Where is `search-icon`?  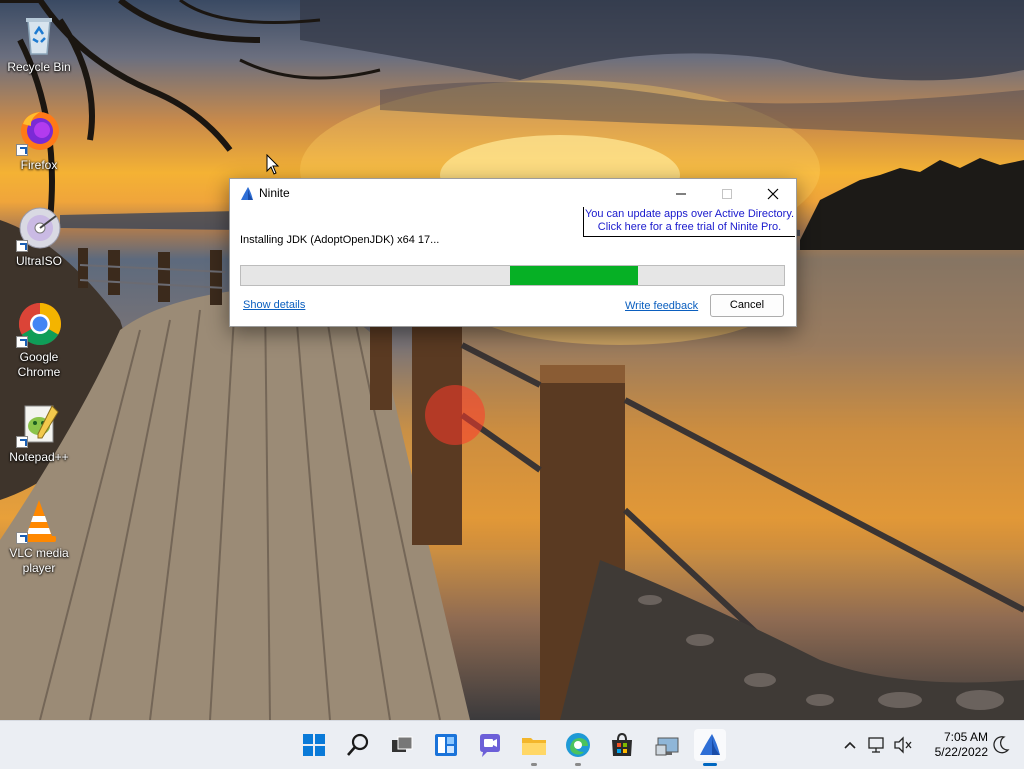
search-icon is located at coordinates (358, 744).